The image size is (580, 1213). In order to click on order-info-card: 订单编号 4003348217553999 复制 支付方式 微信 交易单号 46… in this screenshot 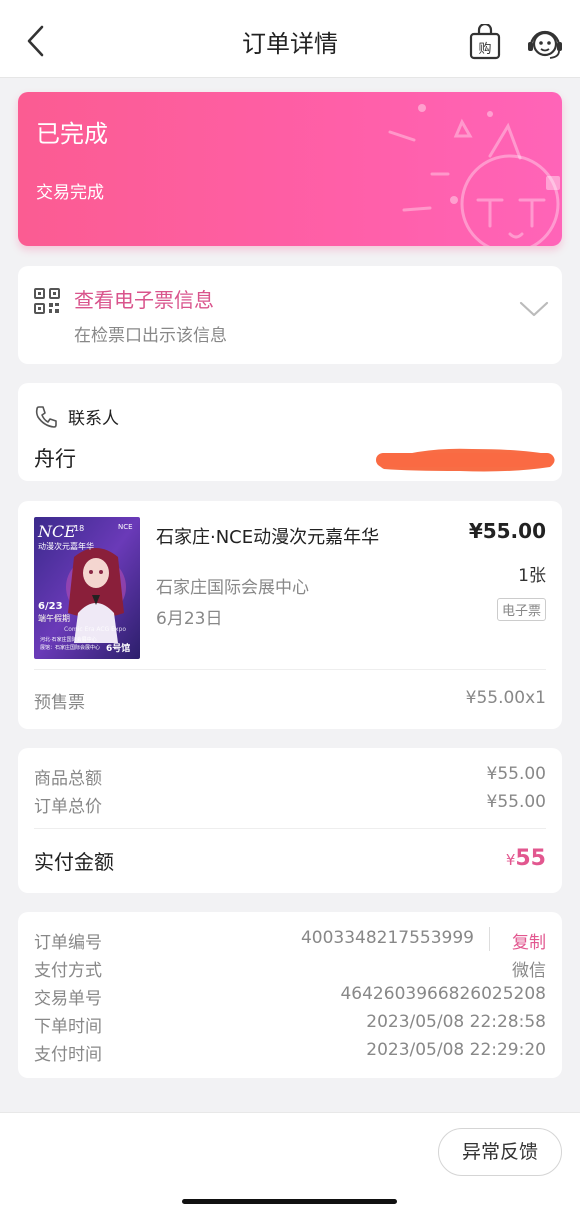, I will do `click(290, 995)`.